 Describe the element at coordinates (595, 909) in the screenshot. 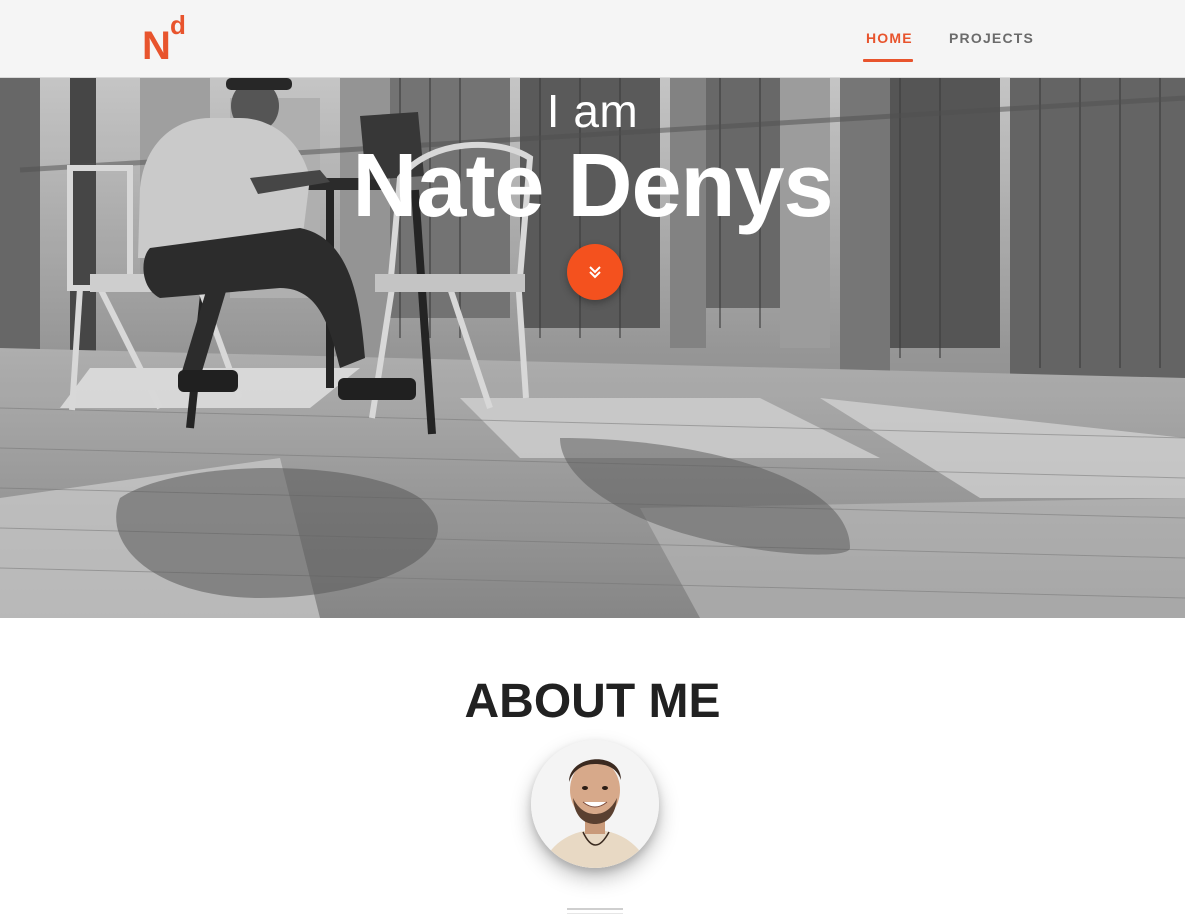

I see `section-divider` at that location.